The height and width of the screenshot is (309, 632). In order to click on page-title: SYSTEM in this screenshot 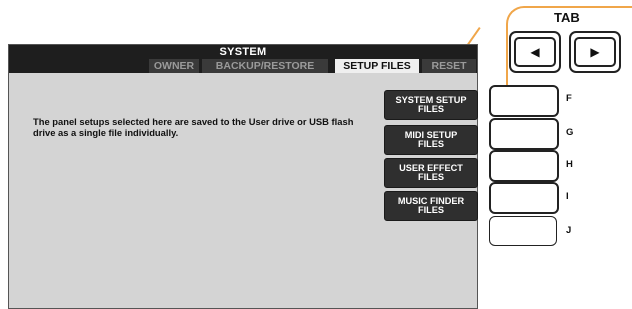, I will do `click(243, 52)`.